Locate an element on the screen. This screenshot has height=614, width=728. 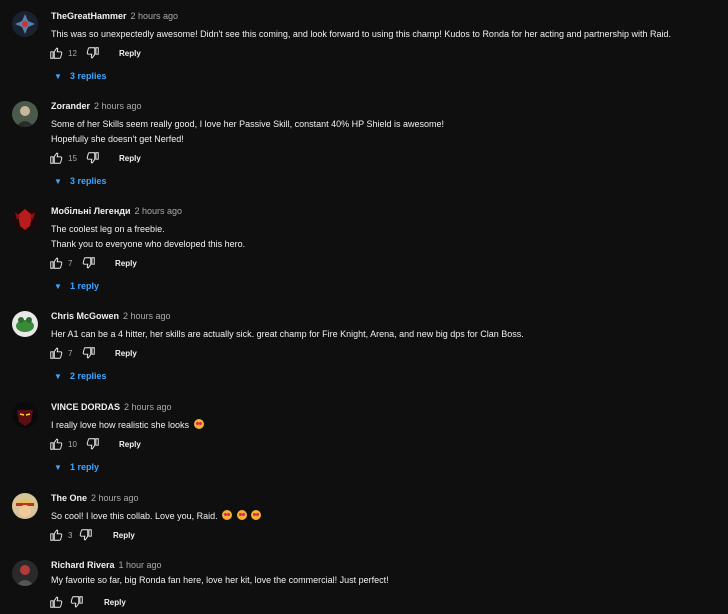
comment-line: I really love how realistic she looks is located at coordinates (127, 425).